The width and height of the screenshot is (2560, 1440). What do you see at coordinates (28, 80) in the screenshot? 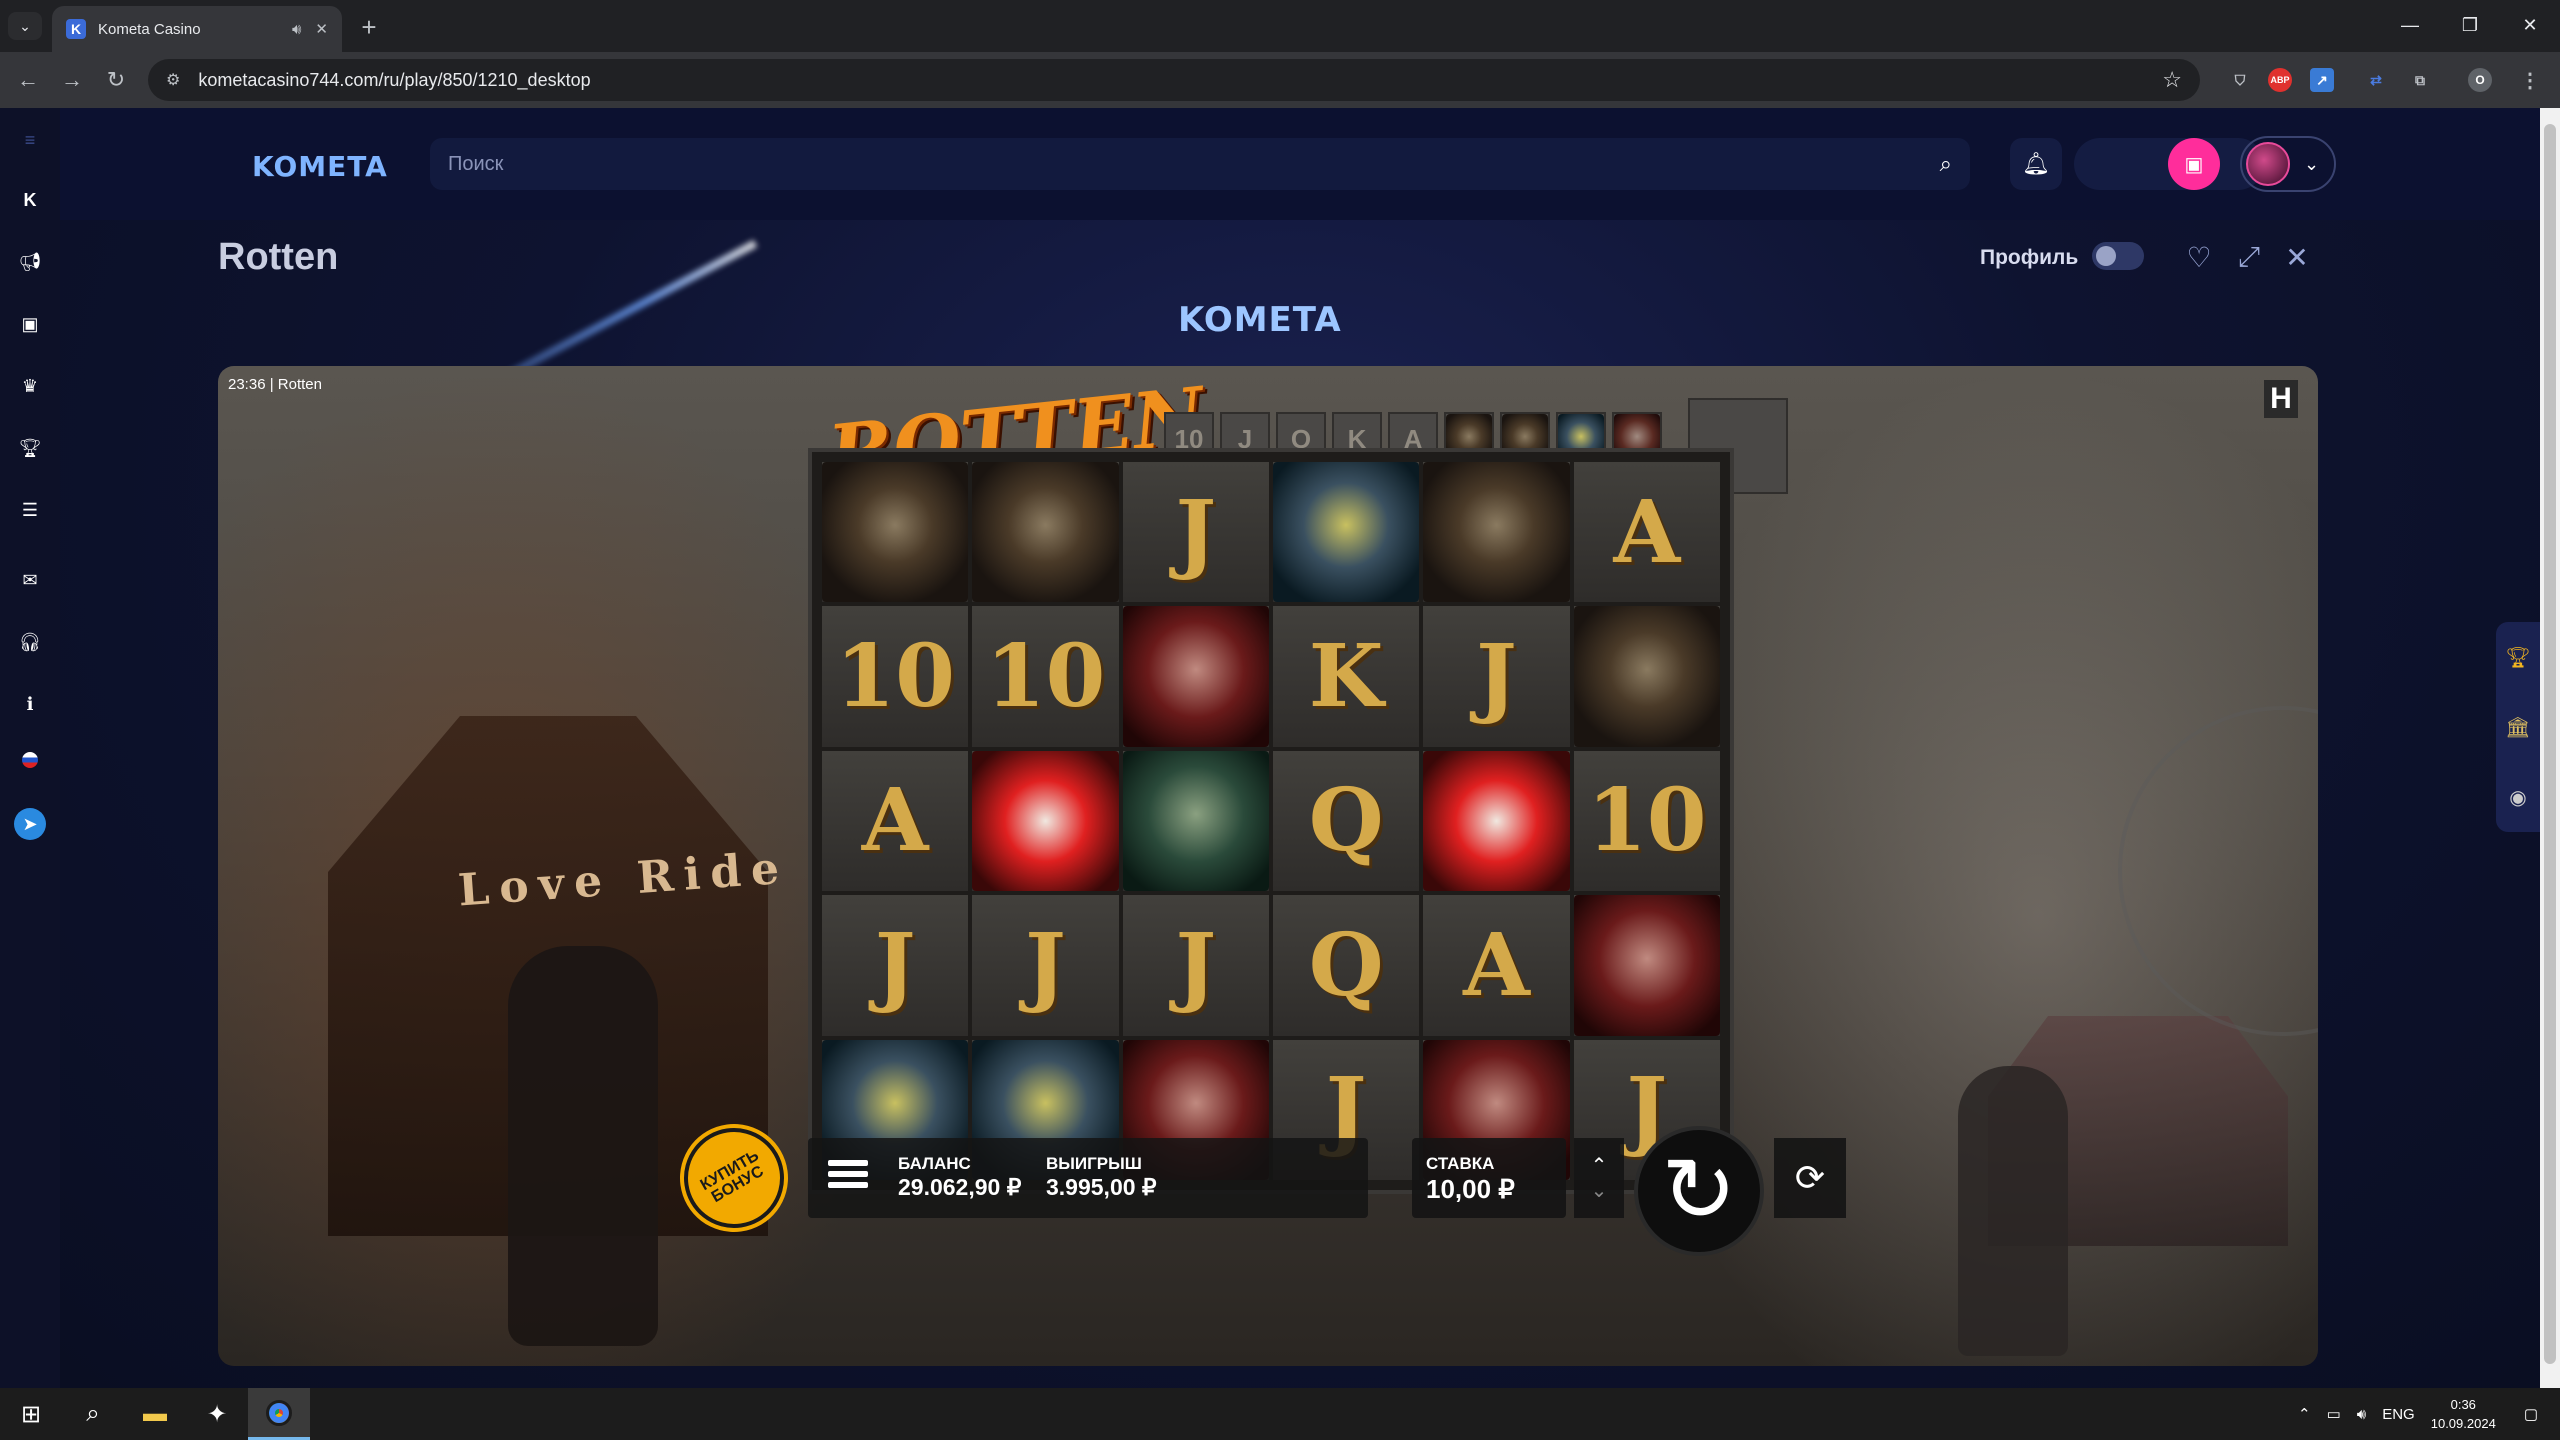
I see `back-icon: ←` at bounding box center [28, 80].